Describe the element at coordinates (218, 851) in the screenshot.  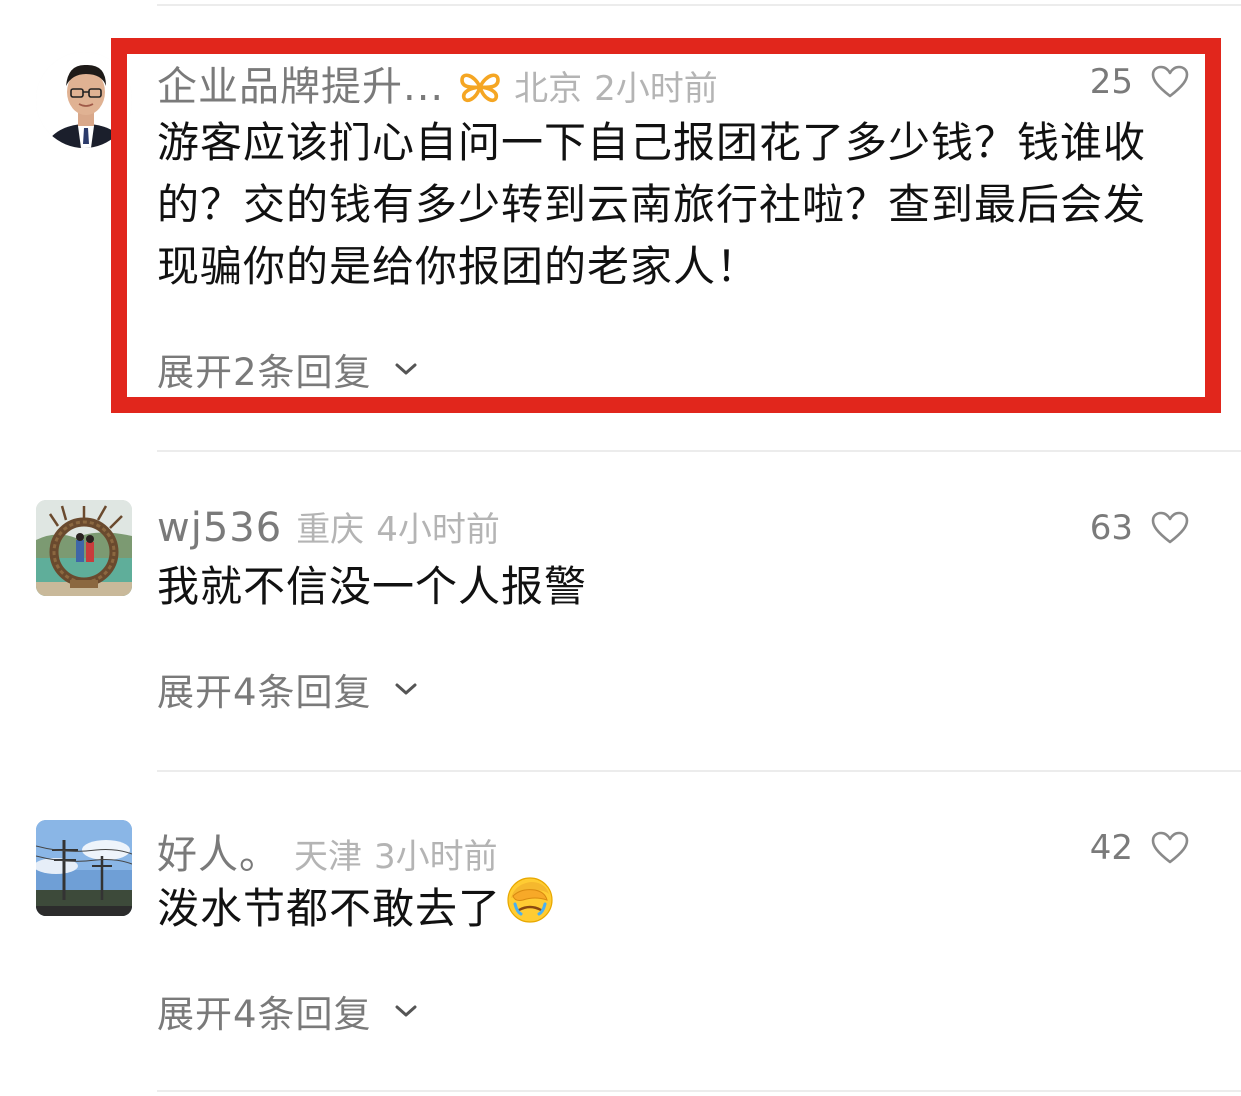
I see `username: 好人。` at that location.